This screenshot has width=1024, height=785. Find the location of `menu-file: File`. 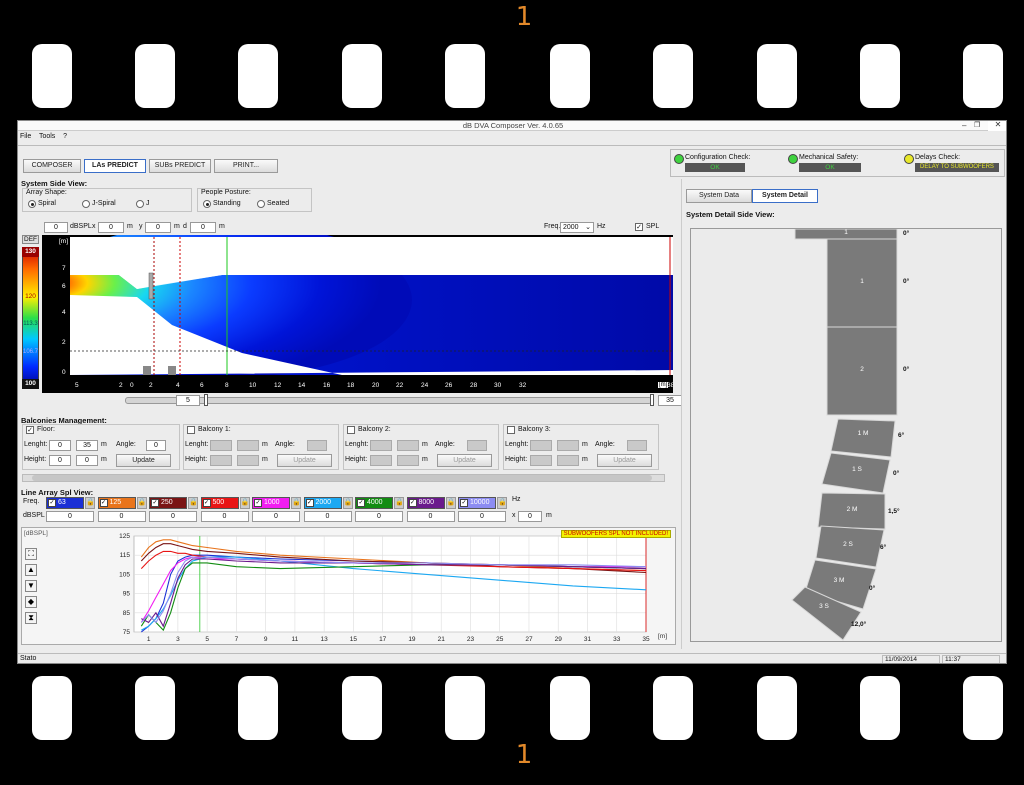

menu-file: File is located at coordinates (25, 136).